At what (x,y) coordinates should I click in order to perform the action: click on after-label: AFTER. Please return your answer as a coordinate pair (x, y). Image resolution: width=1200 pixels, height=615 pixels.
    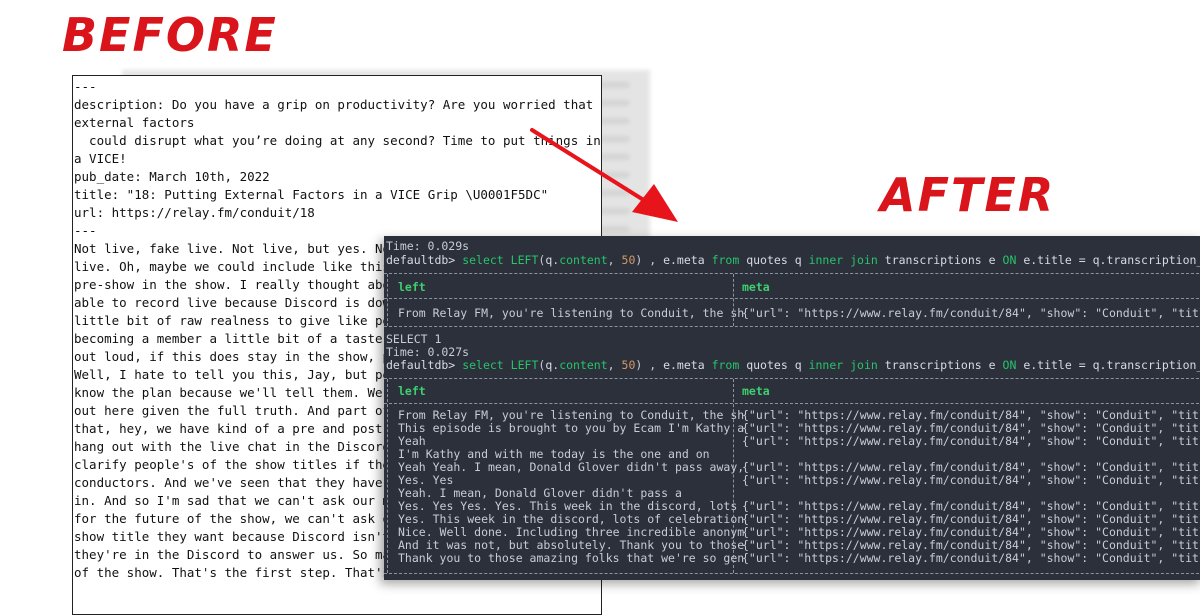
    Looking at the image, I should click on (968, 195).